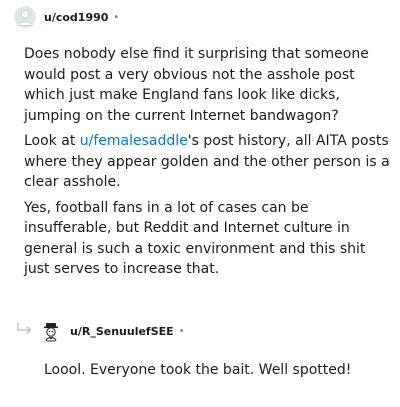 This screenshot has width=400, height=407. I want to click on reply-author: u/R_SenuulefSEE, so click(122, 331).